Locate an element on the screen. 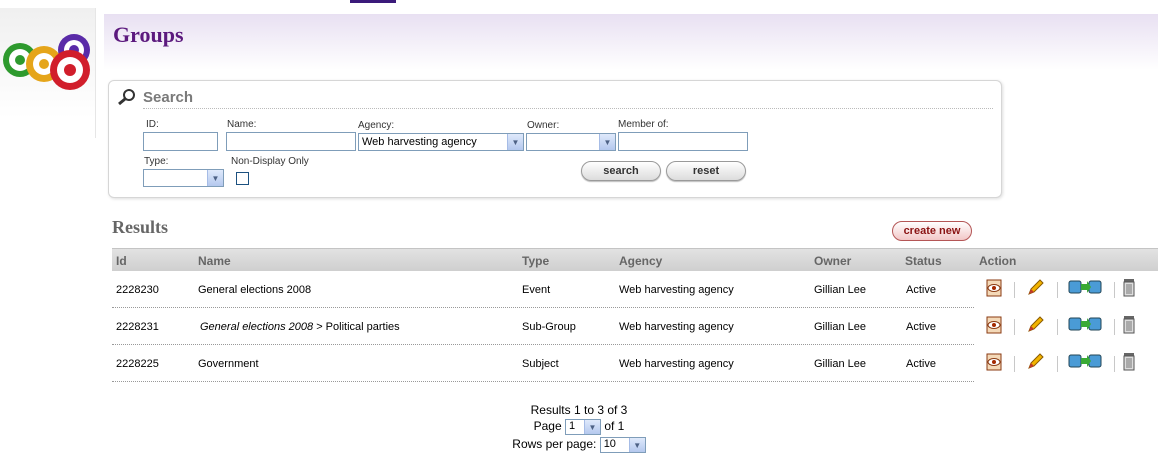 The height and width of the screenshot is (466, 1158). results-title: Results is located at coordinates (140, 227).